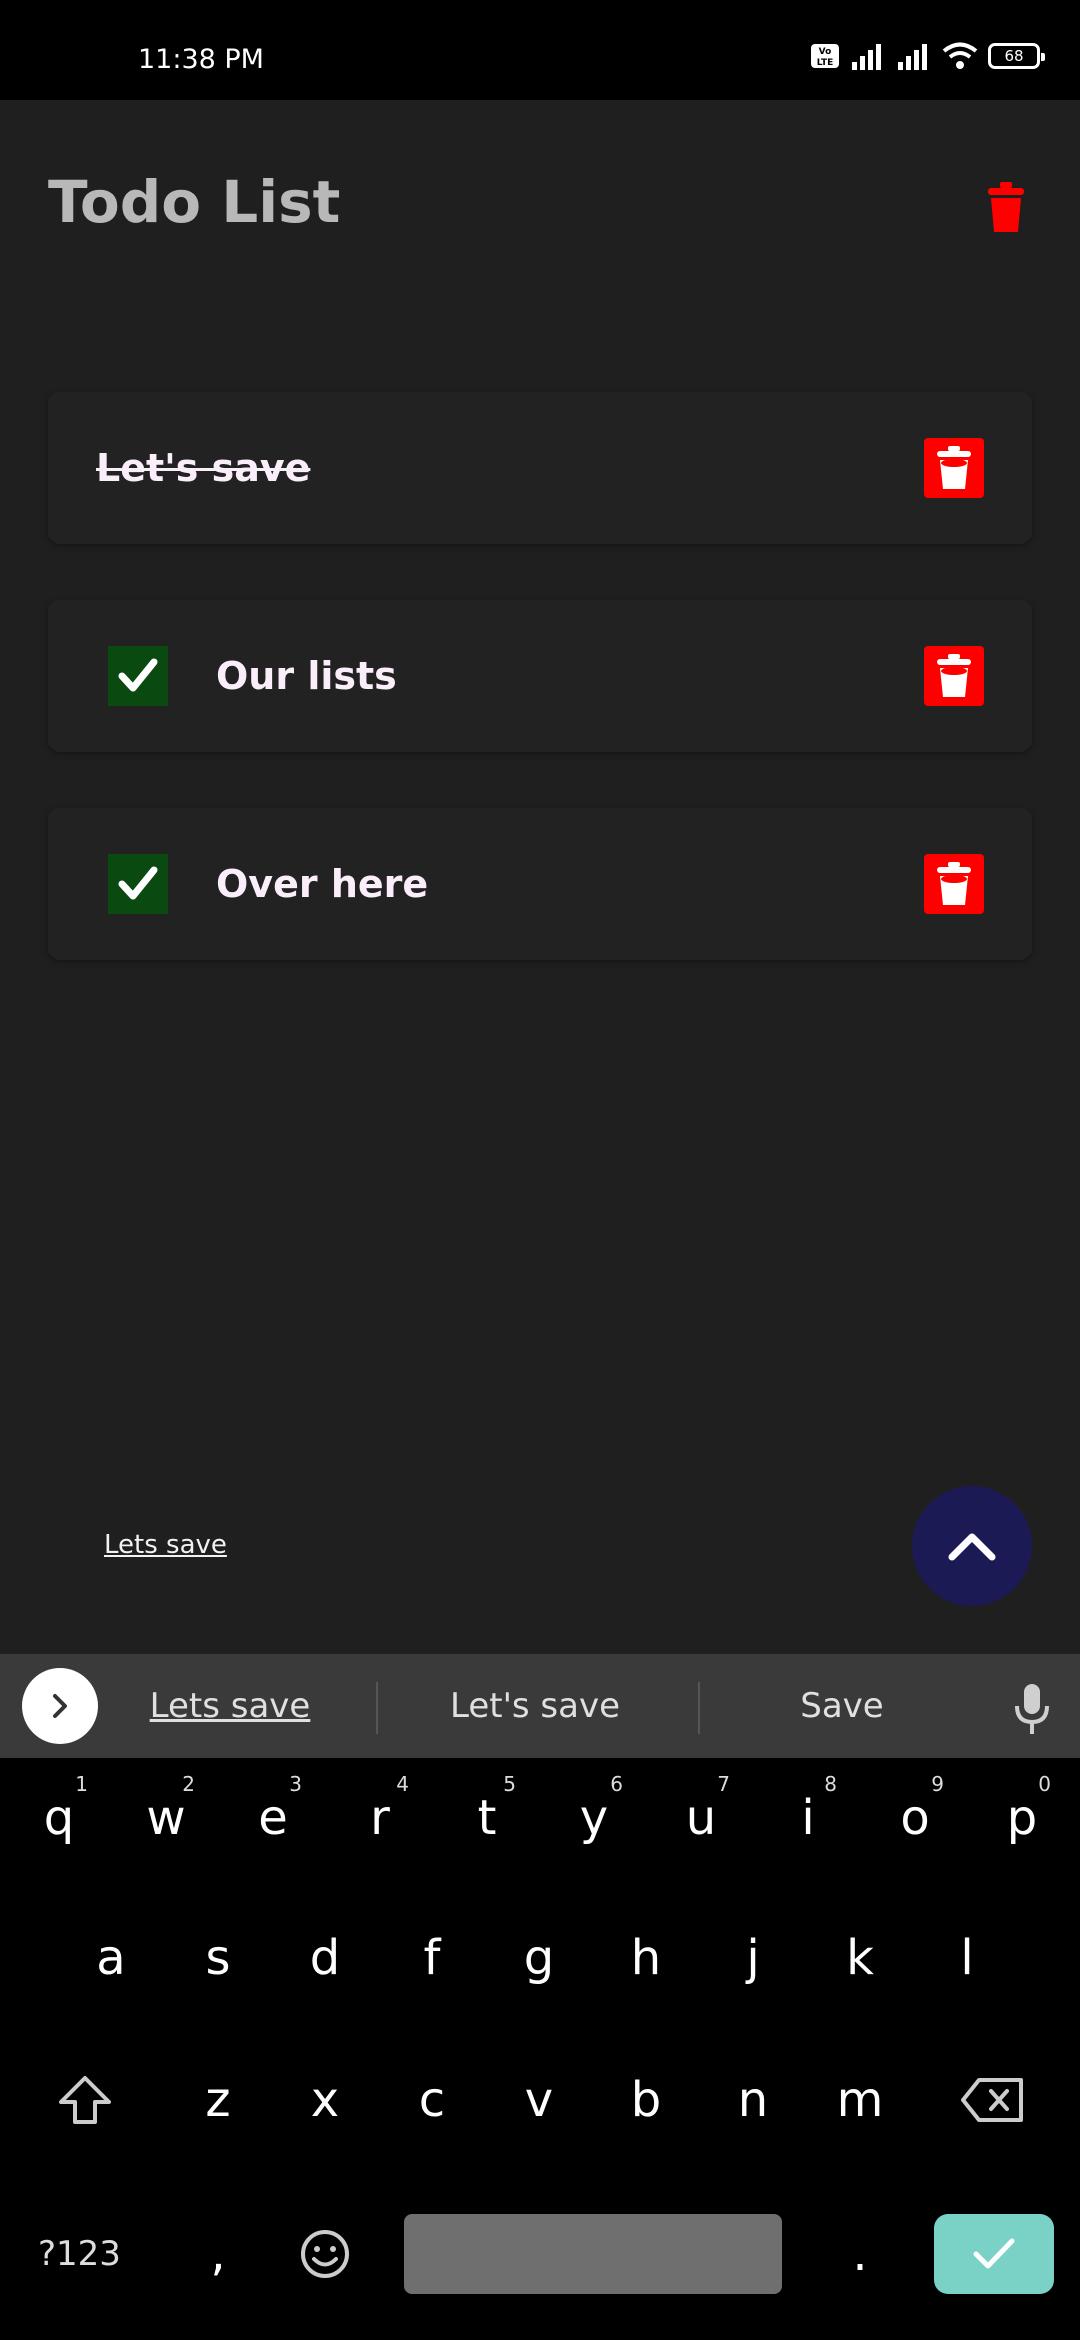 This screenshot has height=2340, width=1080. What do you see at coordinates (218, 2100) in the screenshot?
I see `key-z: z` at bounding box center [218, 2100].